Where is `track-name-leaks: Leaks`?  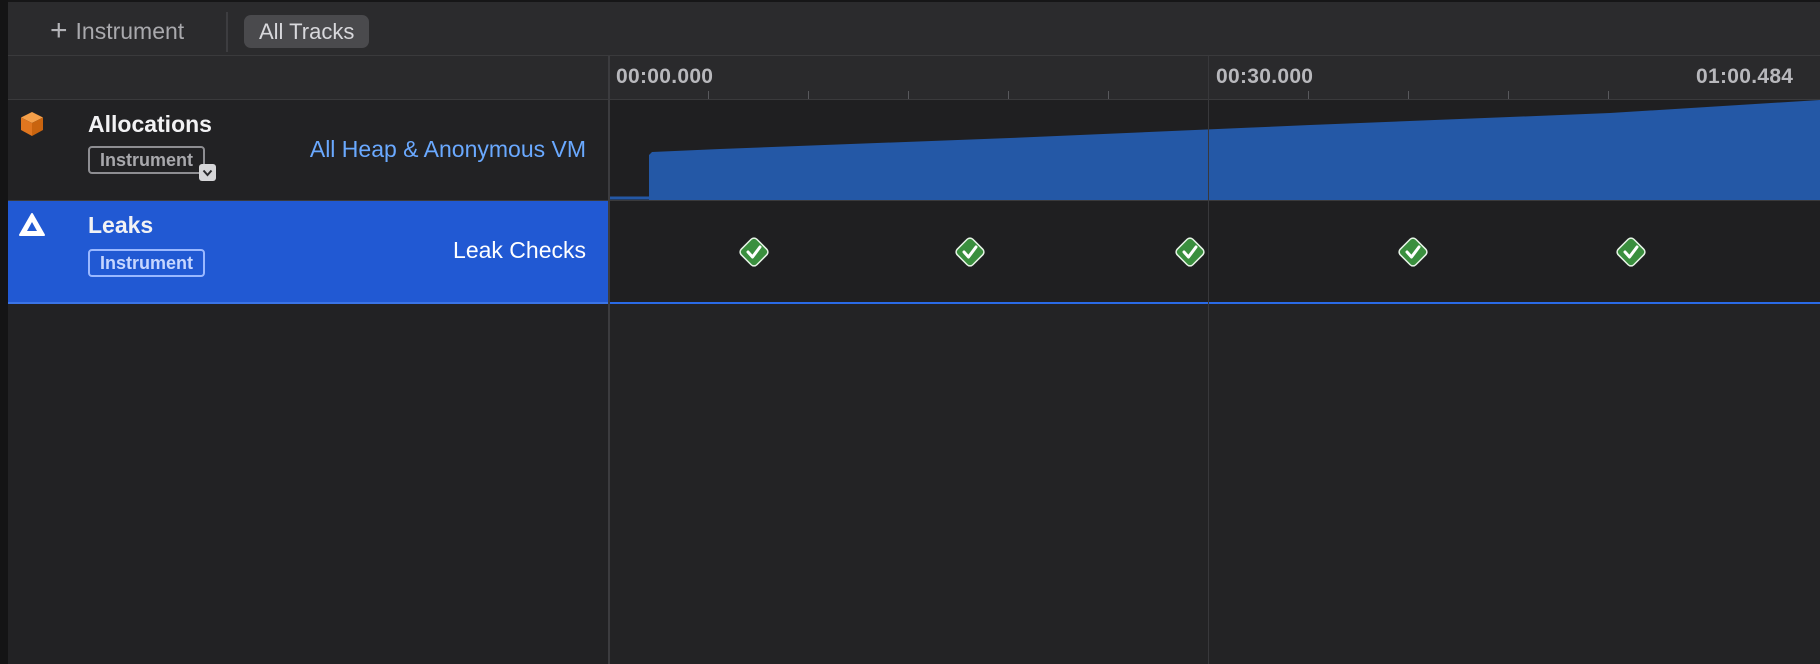 track-name-leaks: Leaks is located at coordinates (121, 225).